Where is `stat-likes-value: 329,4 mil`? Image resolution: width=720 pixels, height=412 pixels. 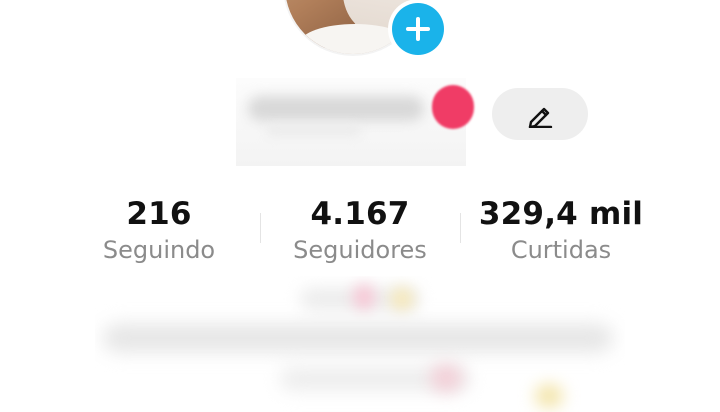
stat-likes-value: 329,4 mil is located at coordinates (561, 214).